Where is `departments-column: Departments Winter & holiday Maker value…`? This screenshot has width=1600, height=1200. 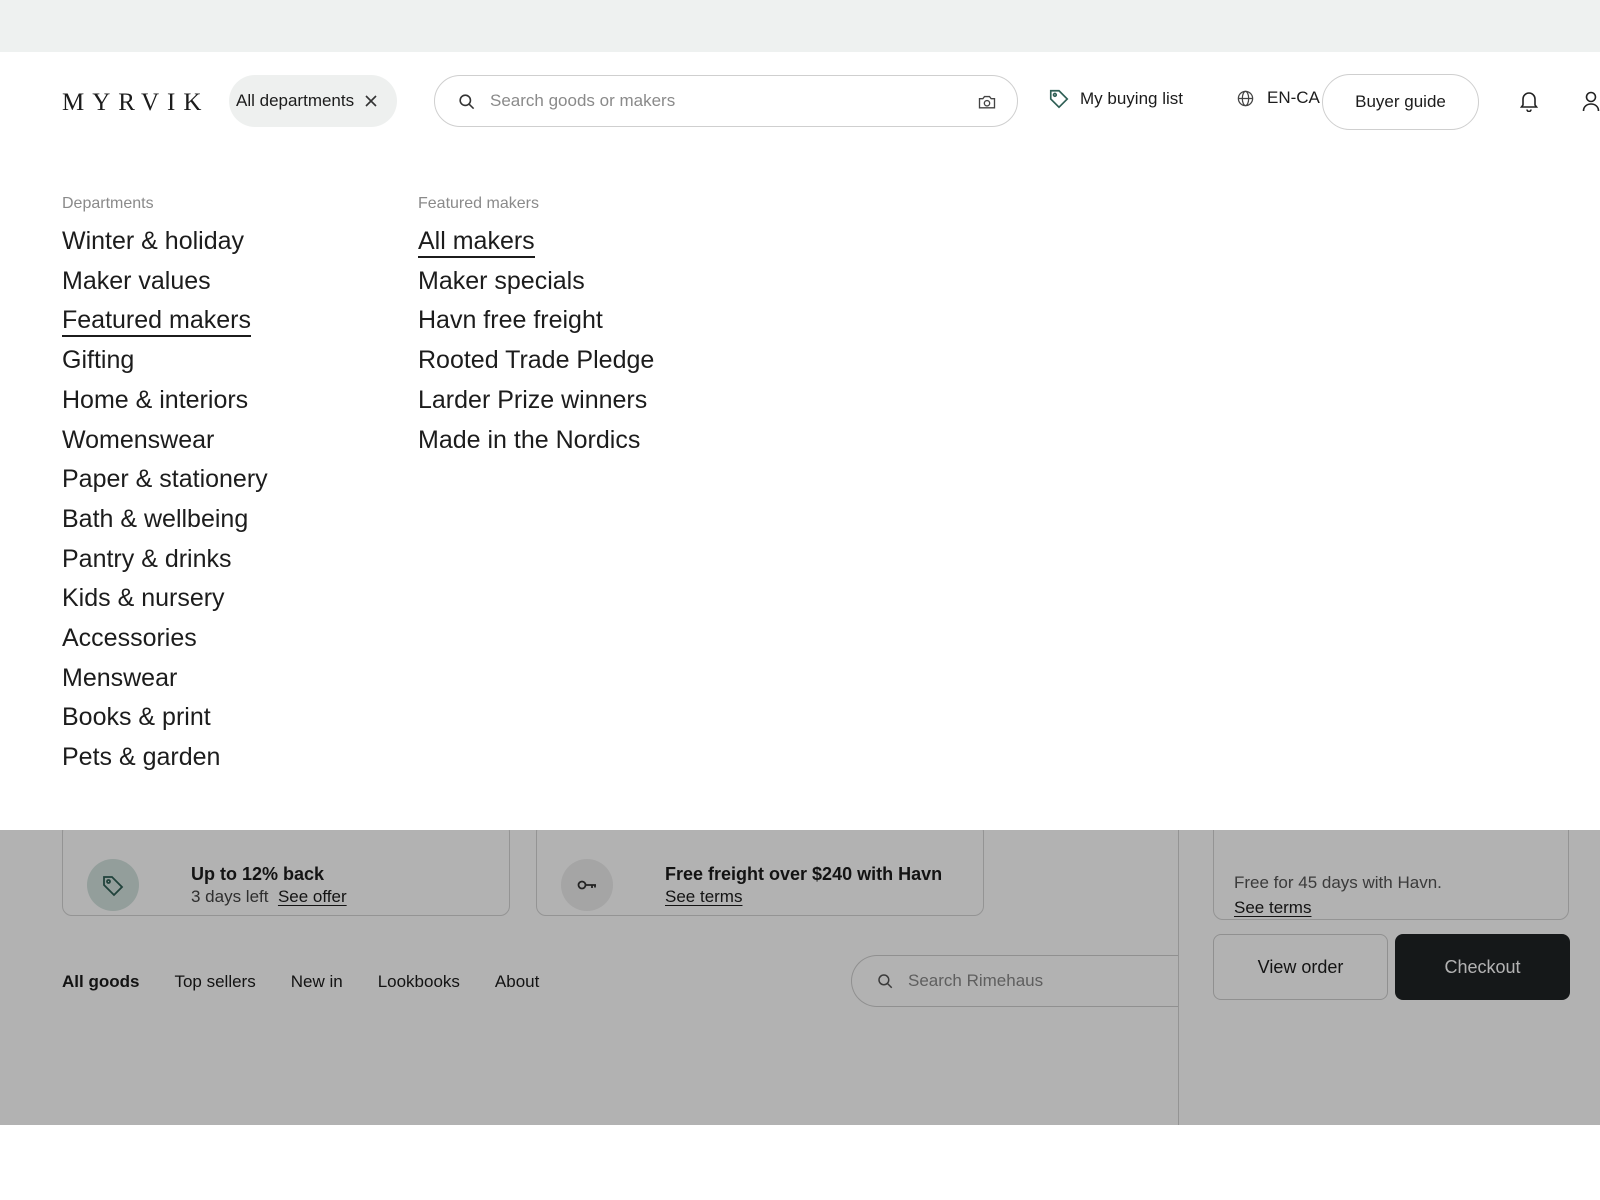
departments-column: Departments Winter & holiday Maker value… is located at coordinates (165, 486).